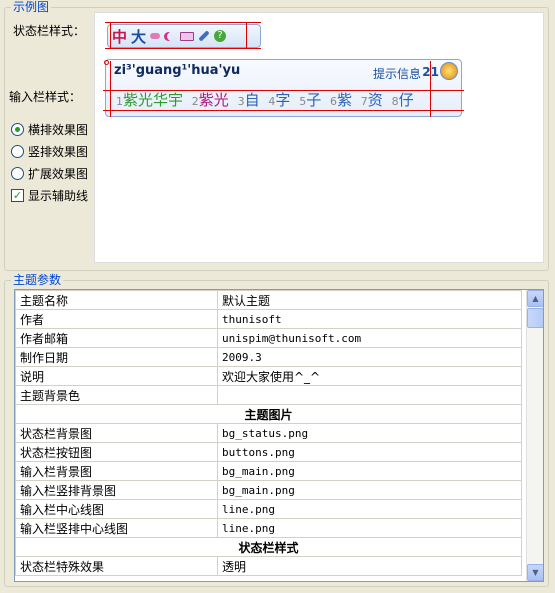 This screenshot has height=593, width=555. I want to click on moon-icon, so click(171, 36).